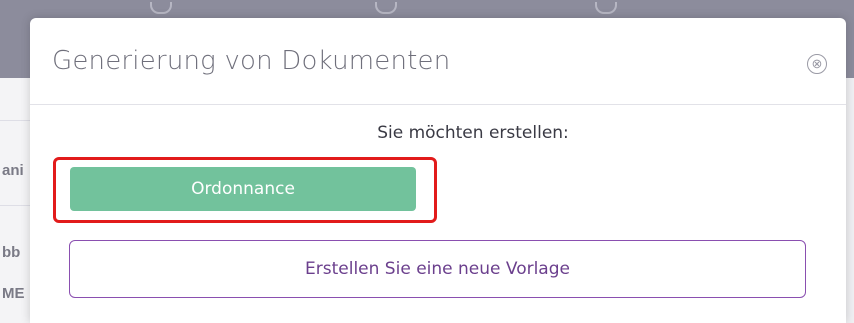 The width and height of the screenshot is (854, 323). Describe the element at coordinates (817, 64) in the screenshot. I see `close-icon: ⊗` at that location.